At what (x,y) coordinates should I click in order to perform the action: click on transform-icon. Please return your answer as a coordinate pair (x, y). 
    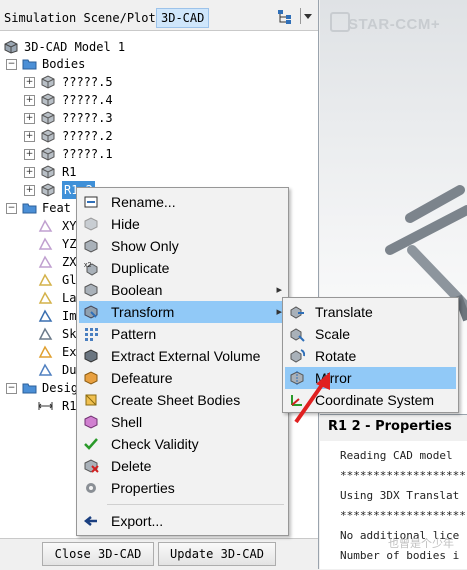
    Looking at the image, I should click on (91, 312).